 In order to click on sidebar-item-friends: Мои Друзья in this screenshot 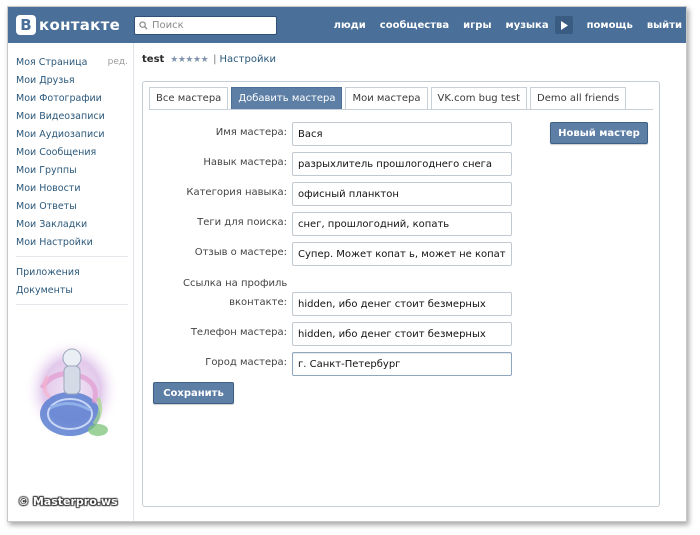, I will do `click(72, 80)`.